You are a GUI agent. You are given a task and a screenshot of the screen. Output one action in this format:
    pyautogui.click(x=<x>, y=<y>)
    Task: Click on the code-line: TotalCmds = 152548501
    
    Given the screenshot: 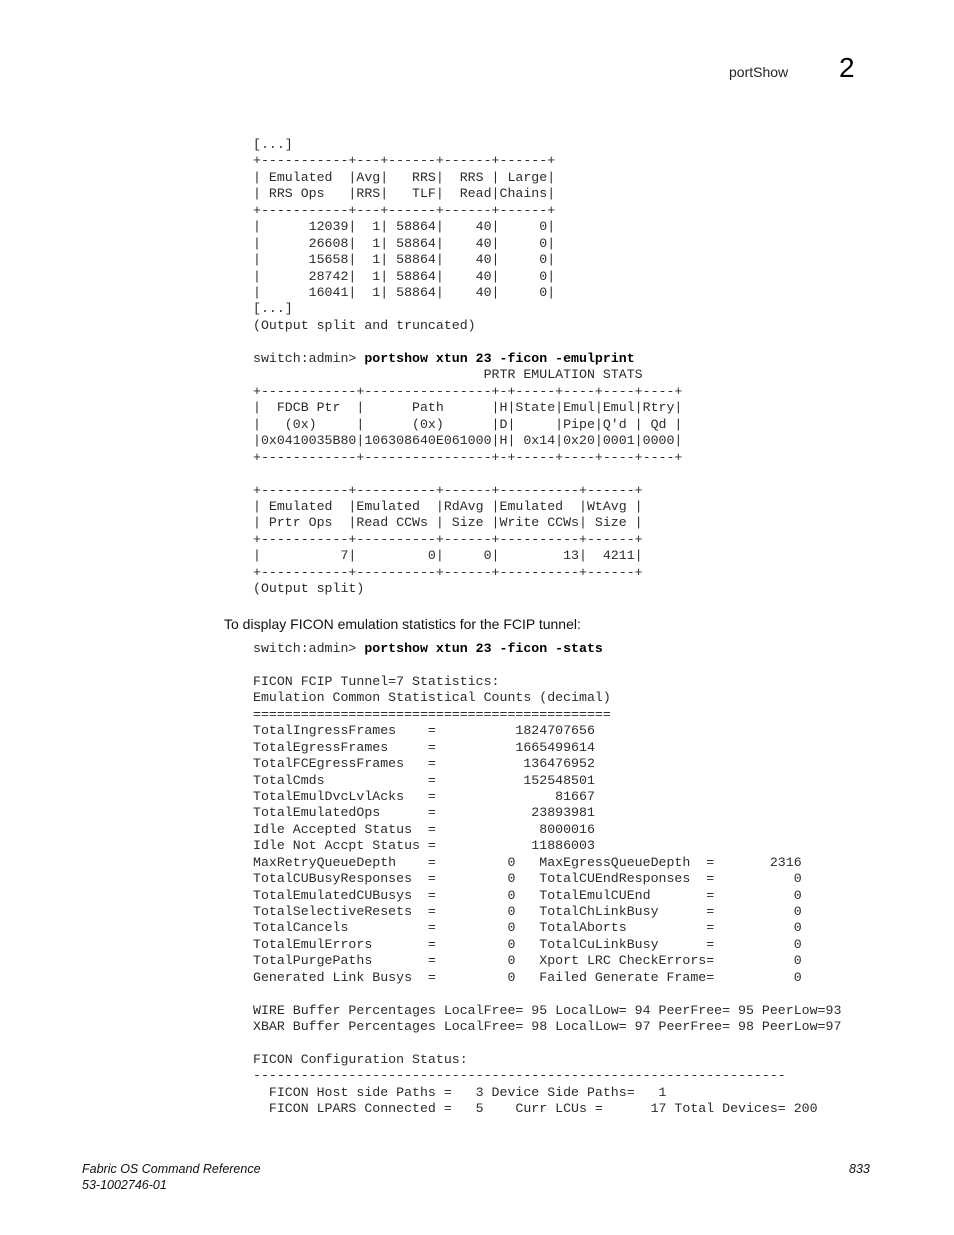 What is the action you would take?
    pyautogui.click(x=424, y=780)
    